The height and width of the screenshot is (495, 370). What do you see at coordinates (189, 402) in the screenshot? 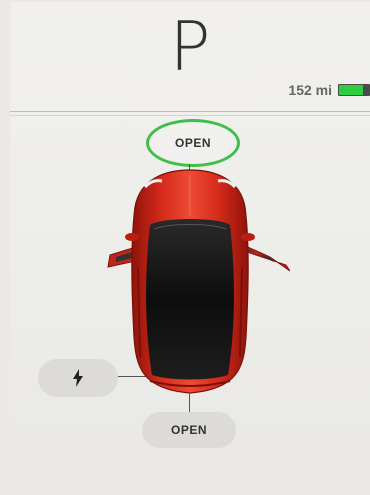
I see `trunk-connector-line` at bounding box center [189, 402].